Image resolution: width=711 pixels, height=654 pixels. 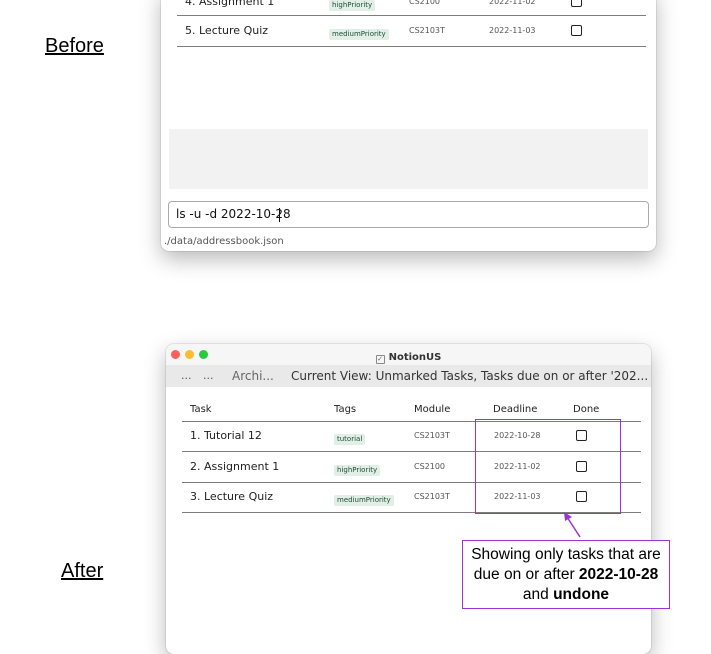 What do you see at coordinates (82, 571) in the screenshot?
I see `after-label: After` at bounding box center [82, 571].